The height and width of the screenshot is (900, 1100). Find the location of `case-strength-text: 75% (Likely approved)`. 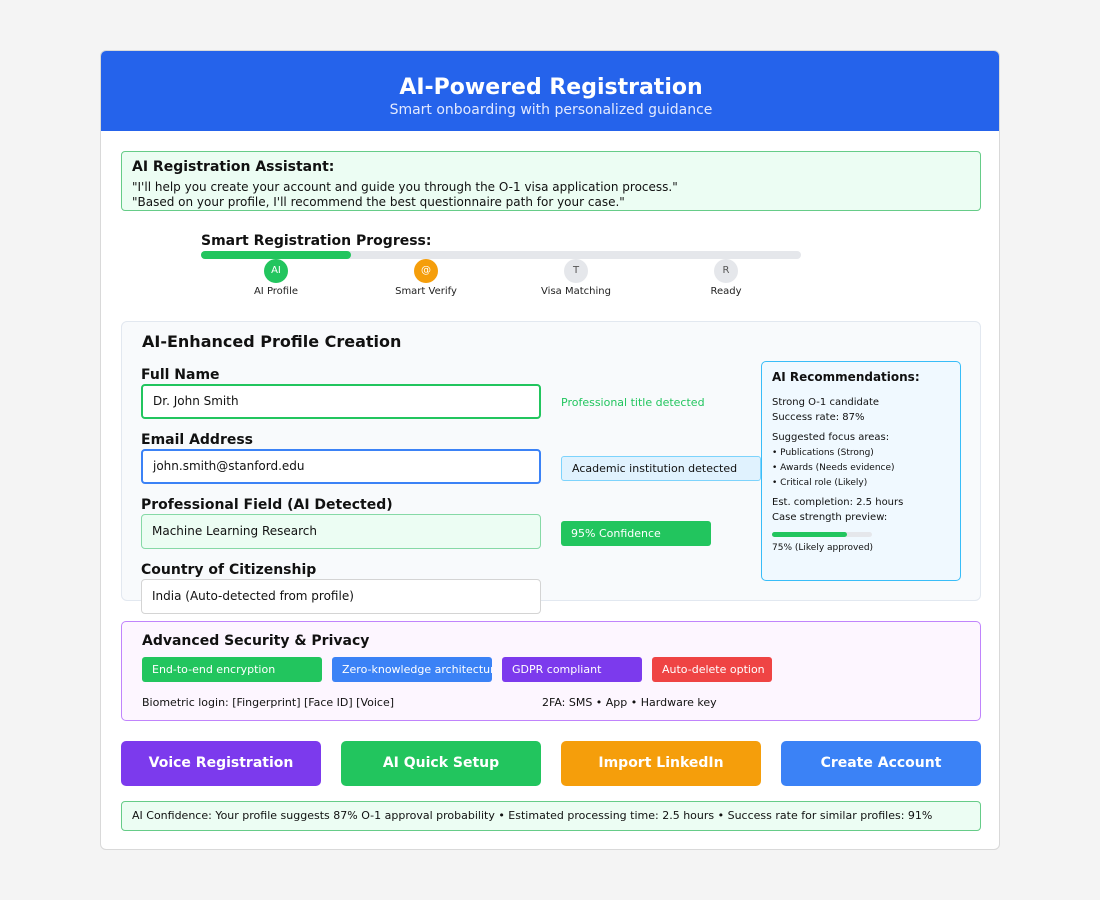

case-strength-text: 75% (Likely approved) is located at coordinates (823, 548).